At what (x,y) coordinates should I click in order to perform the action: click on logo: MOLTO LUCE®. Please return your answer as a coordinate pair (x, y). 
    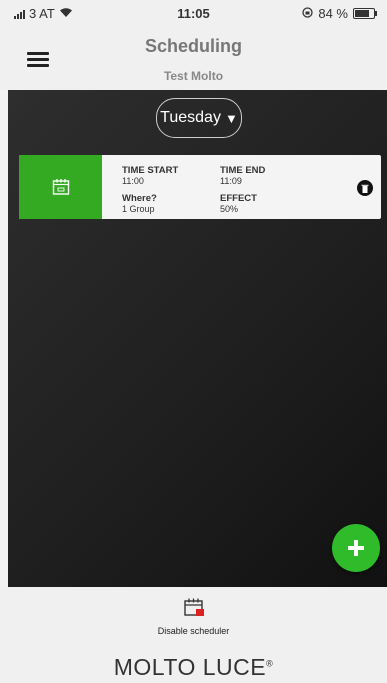
    Looking at the image, I should click on (193, 667).